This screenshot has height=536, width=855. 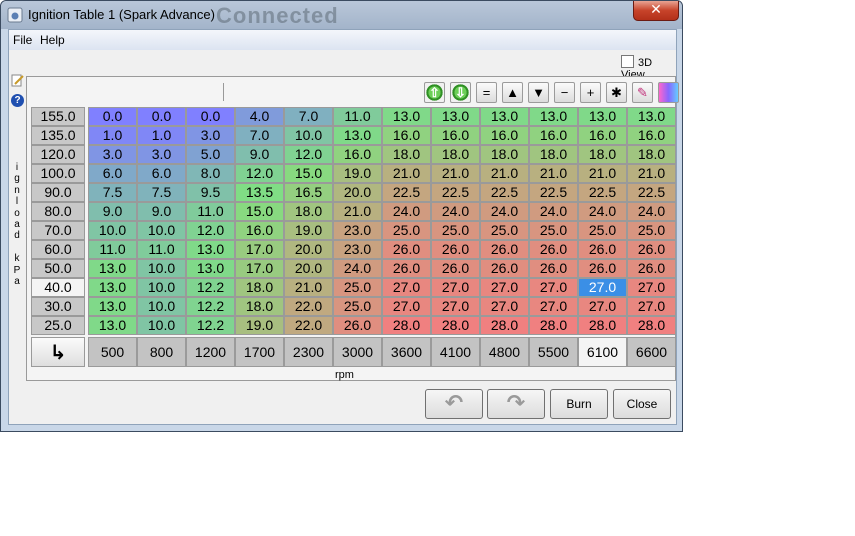 I want to click on table-cell: 6.0, so click(x=112, y=173).